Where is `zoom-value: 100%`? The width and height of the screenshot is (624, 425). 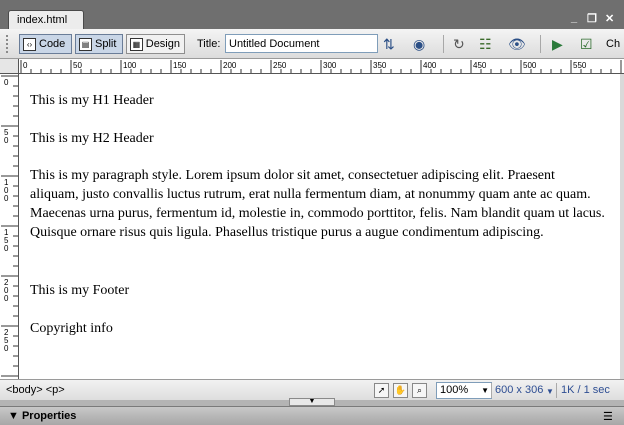
zoom-value: 100% is located at coordinates (454, 390).